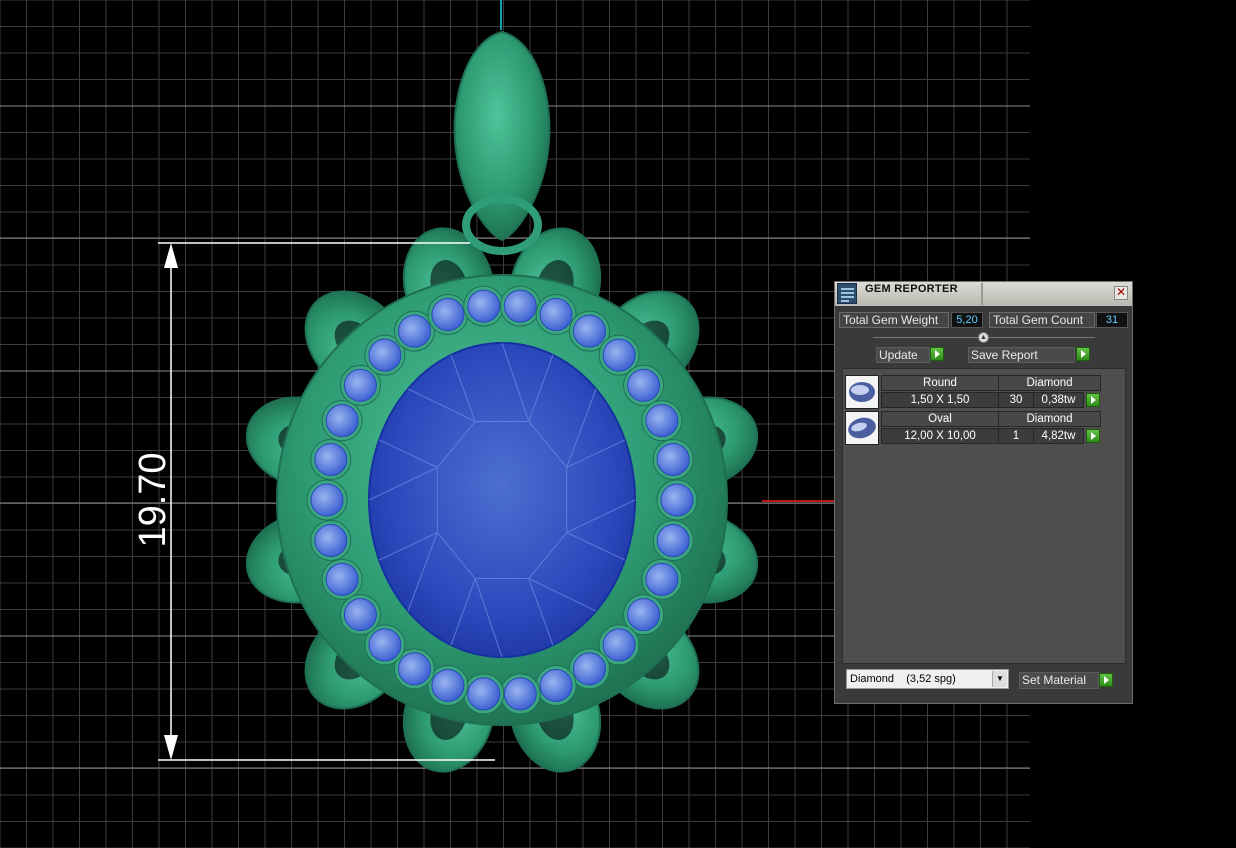  Describe the element at coordinates (1112, 320) in the screenshot. I see `total-gem-count-value: 31` at that location.